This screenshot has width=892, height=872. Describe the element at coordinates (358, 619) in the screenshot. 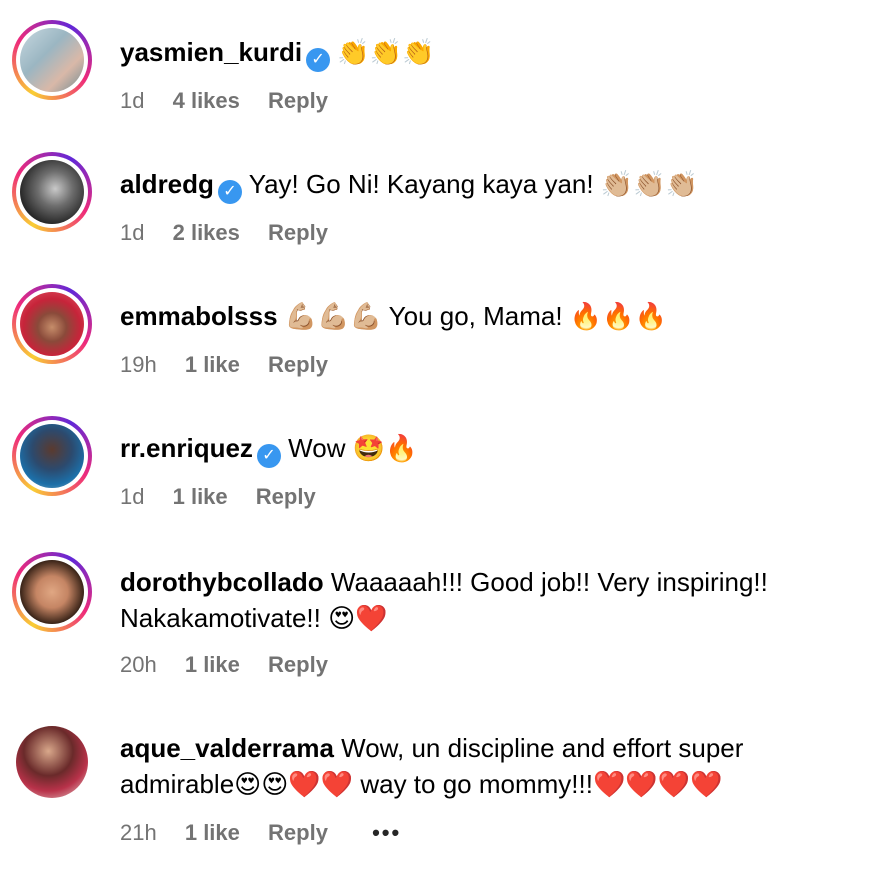

I see `comment-emoji: 😍❤️` at that location.